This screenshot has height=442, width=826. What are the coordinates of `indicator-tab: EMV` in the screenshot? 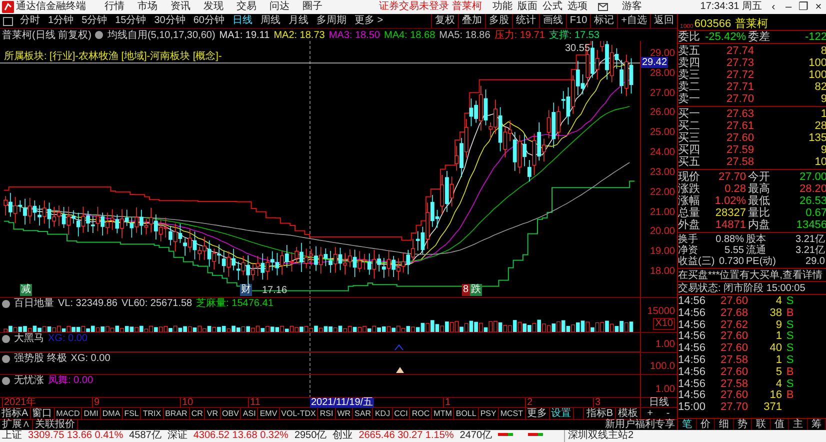 It's located at (269, 413).